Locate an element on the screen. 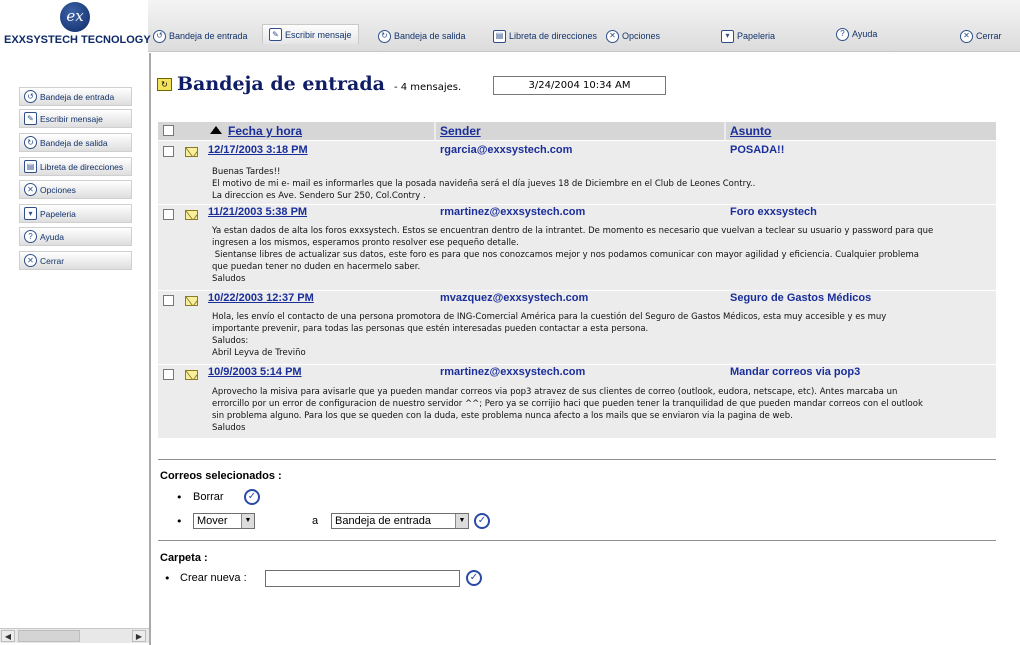 This screenshot has height=645, width=1020. sidebar-item-help: ? Ayuda is located at coordinates (75, 236).